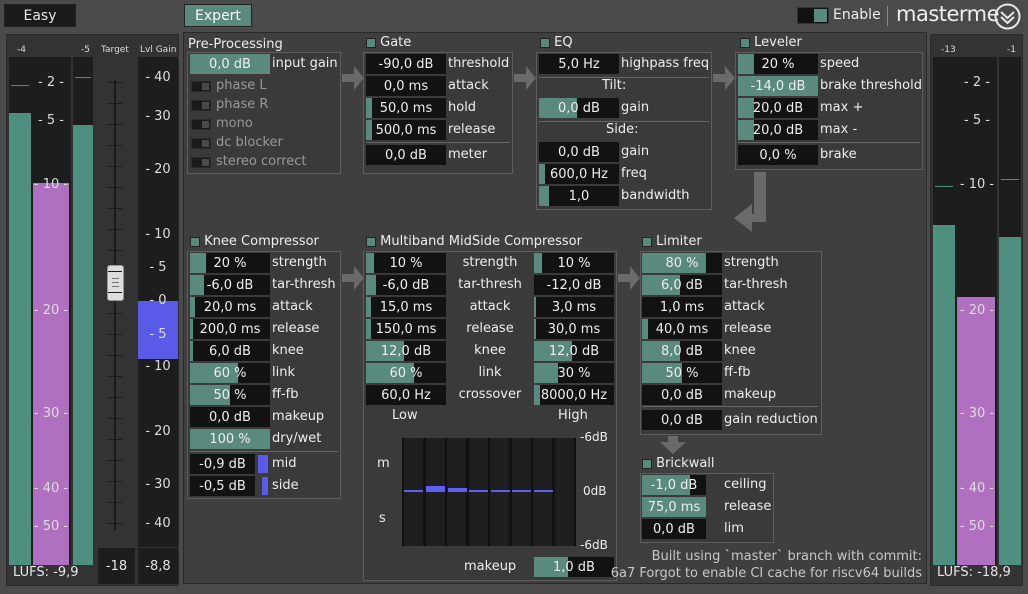 The width and height of the screenshot is (1028, 594). I want to click on eq-side-bandwidth-field: 1,0, so click(579, 196).